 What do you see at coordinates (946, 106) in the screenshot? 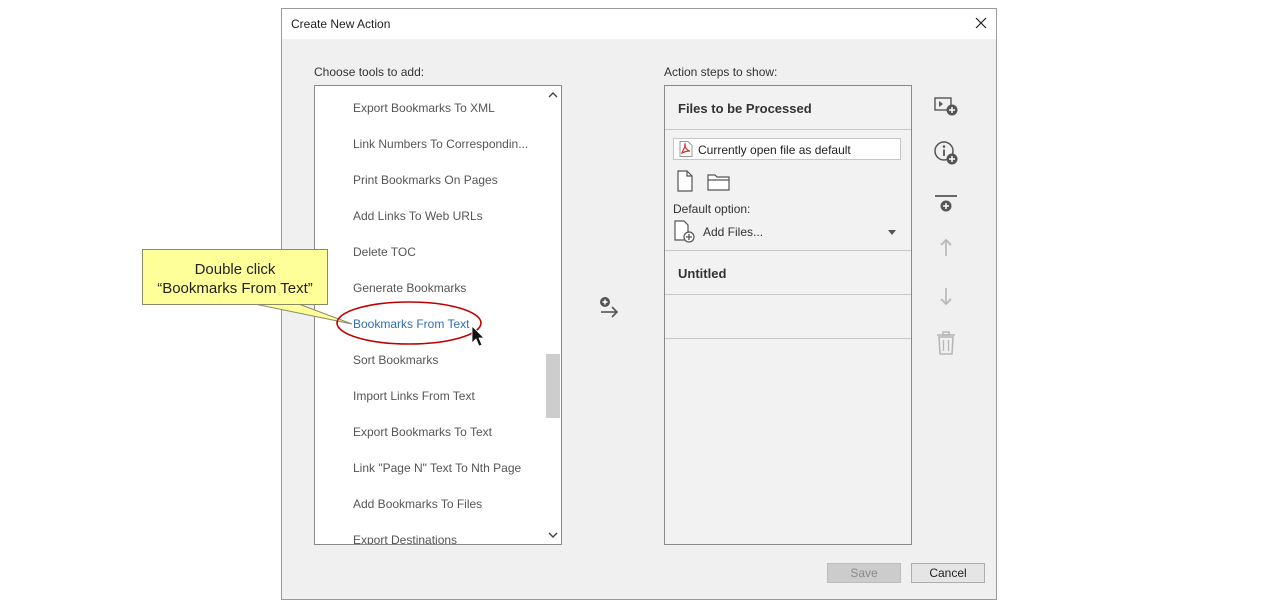
I see `add-panel-icon` at bounding box center [946, 106].